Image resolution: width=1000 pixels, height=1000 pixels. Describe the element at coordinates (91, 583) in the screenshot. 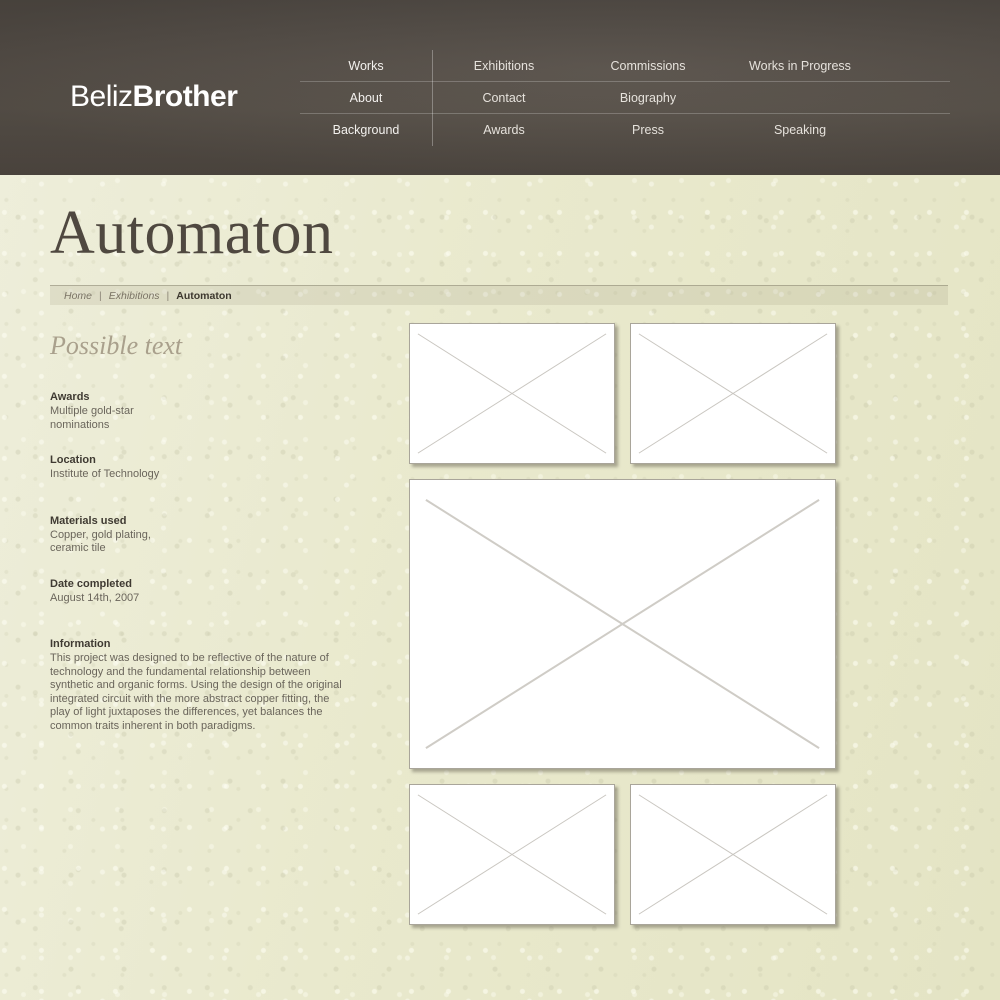

I see `meta-label-date-completed: Date completed` at that location.